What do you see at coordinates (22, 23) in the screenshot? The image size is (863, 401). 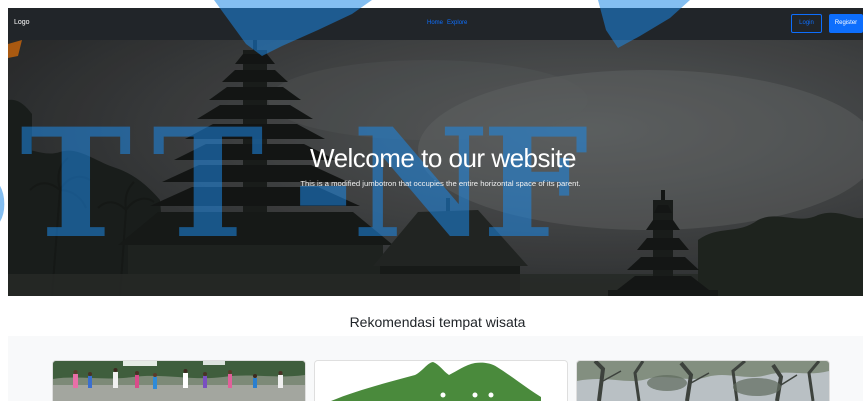 I see `navbar-brand-logo: Logo` at bounding box center [22, 23].